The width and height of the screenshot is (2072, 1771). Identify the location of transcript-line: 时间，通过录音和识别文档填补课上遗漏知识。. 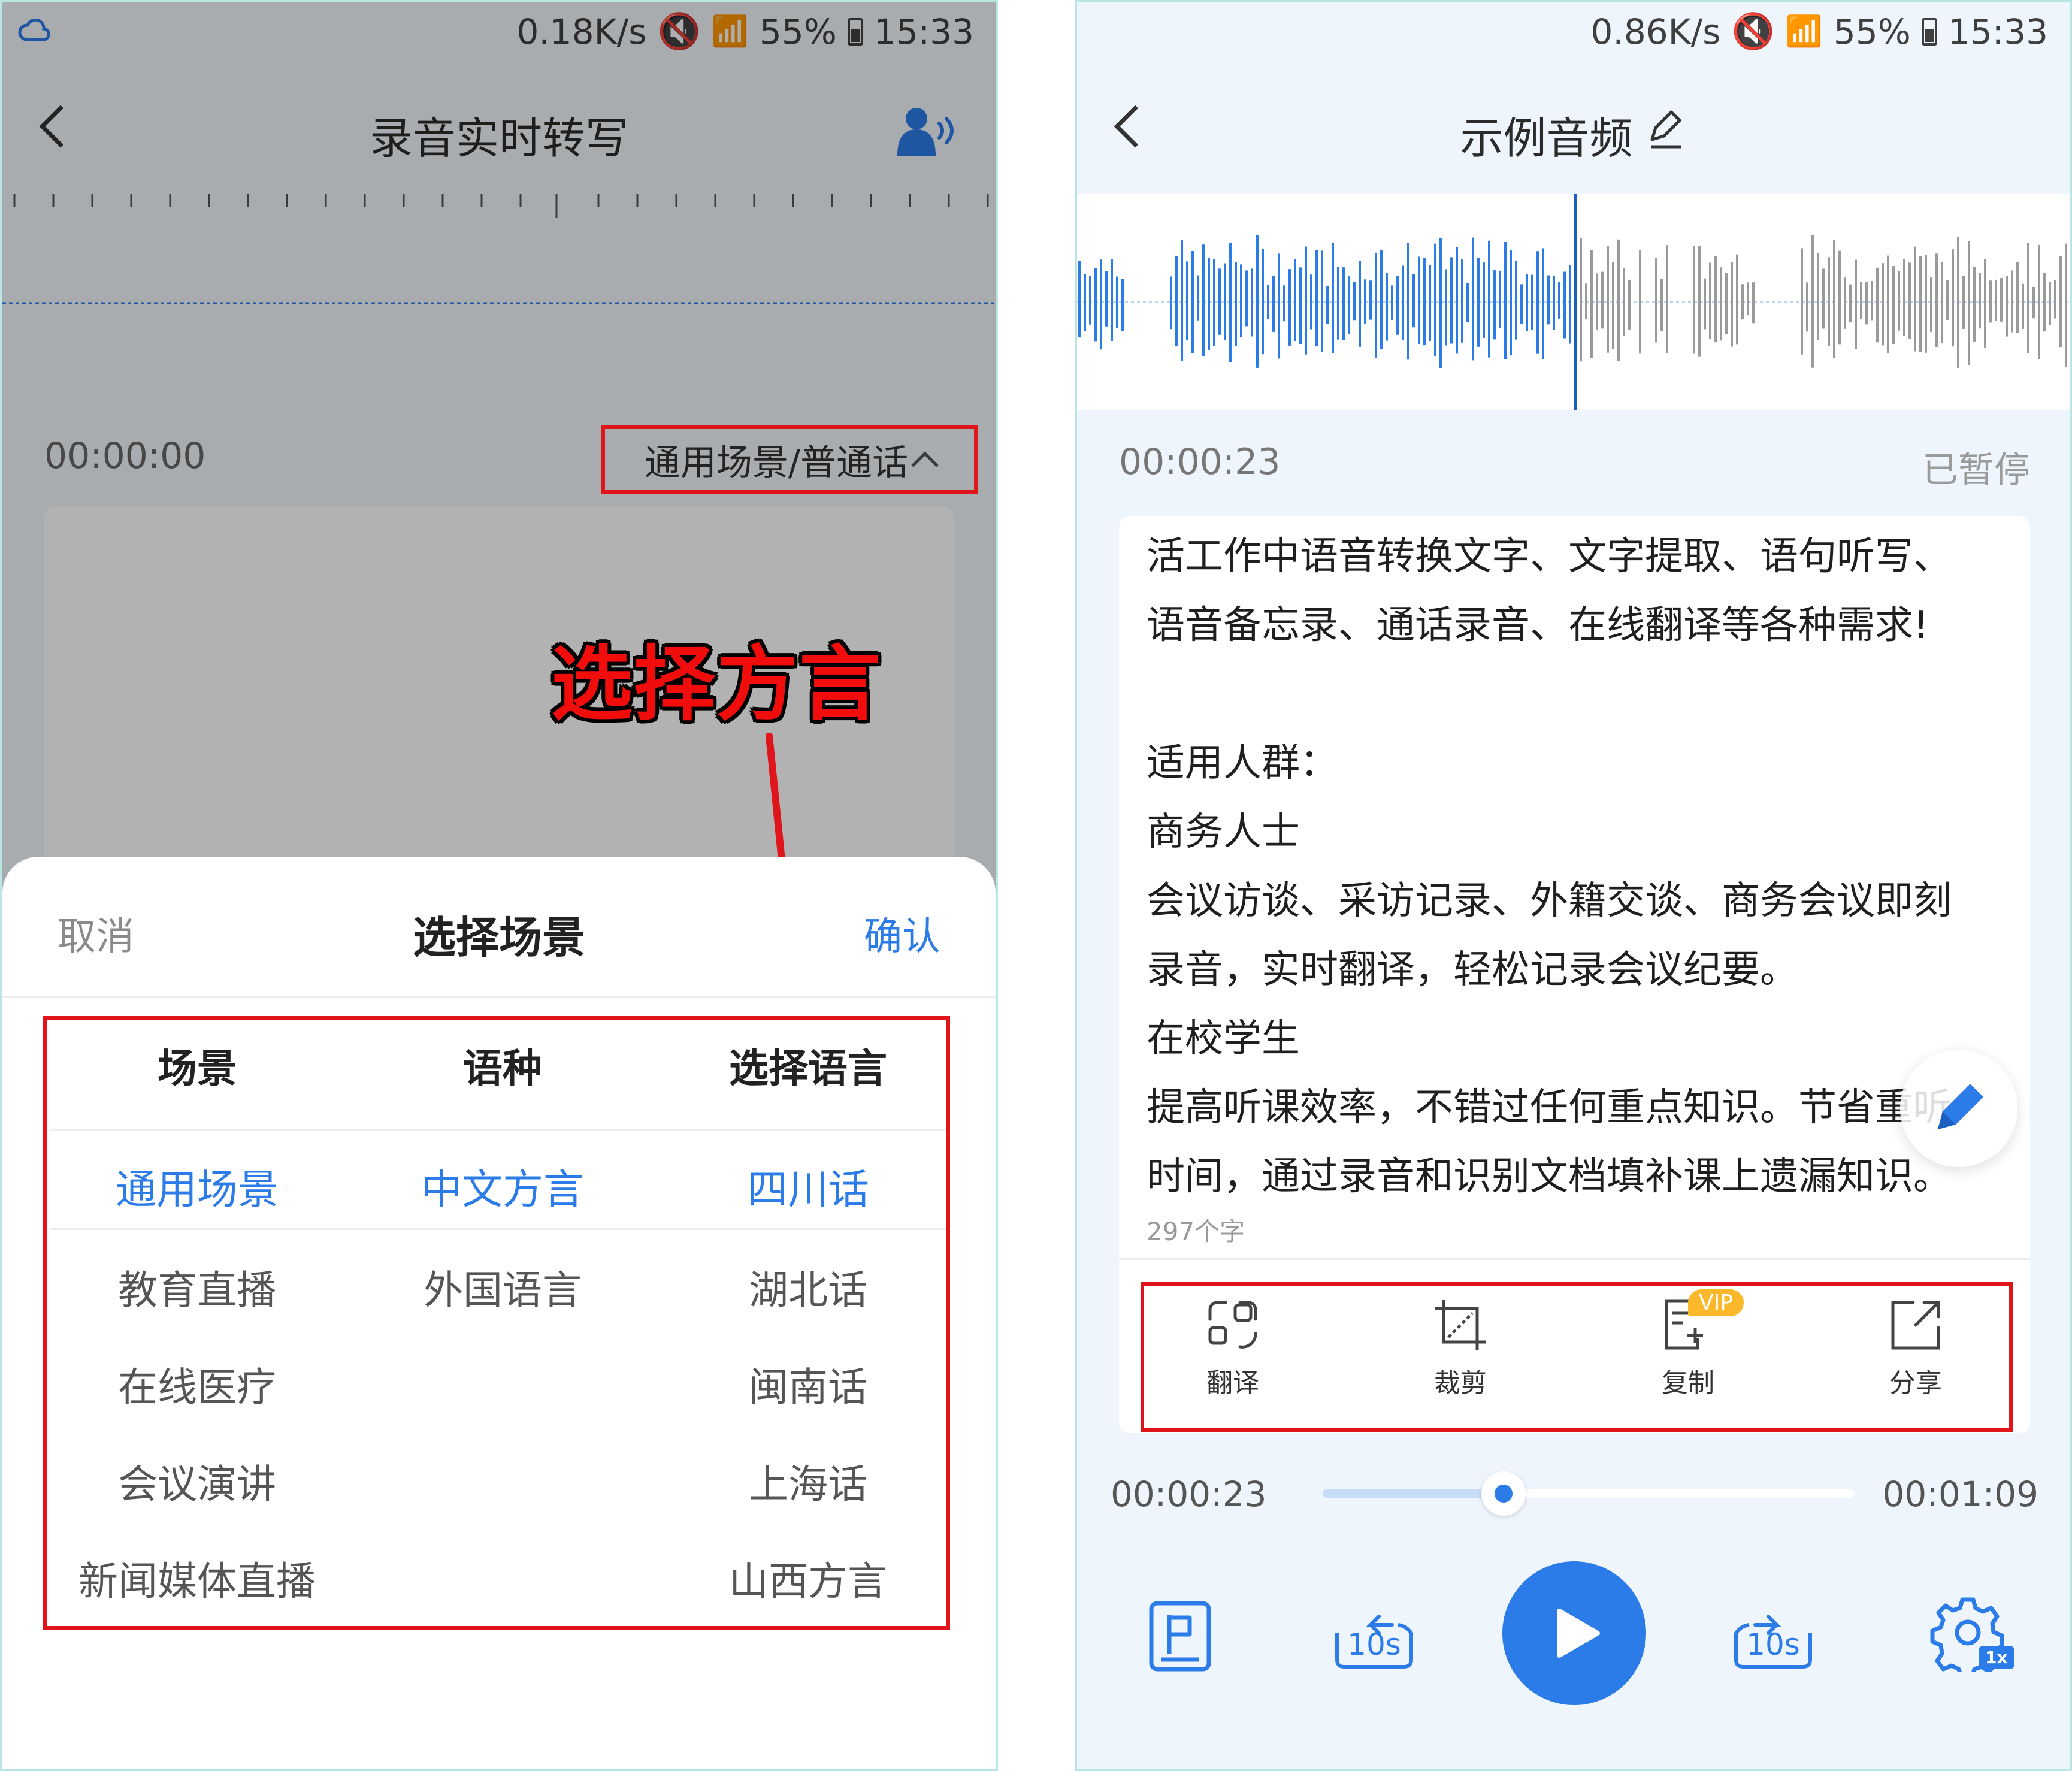
(1549, 1177).